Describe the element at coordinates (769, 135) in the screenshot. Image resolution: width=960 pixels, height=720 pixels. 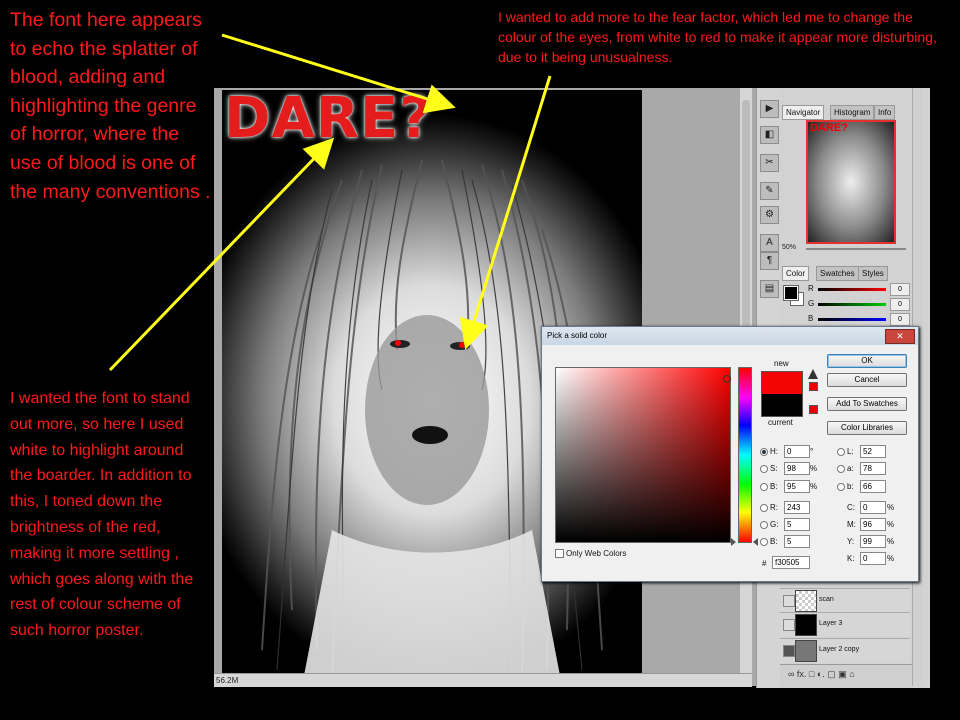
I see `history-tool-icon: ◧` at that location.